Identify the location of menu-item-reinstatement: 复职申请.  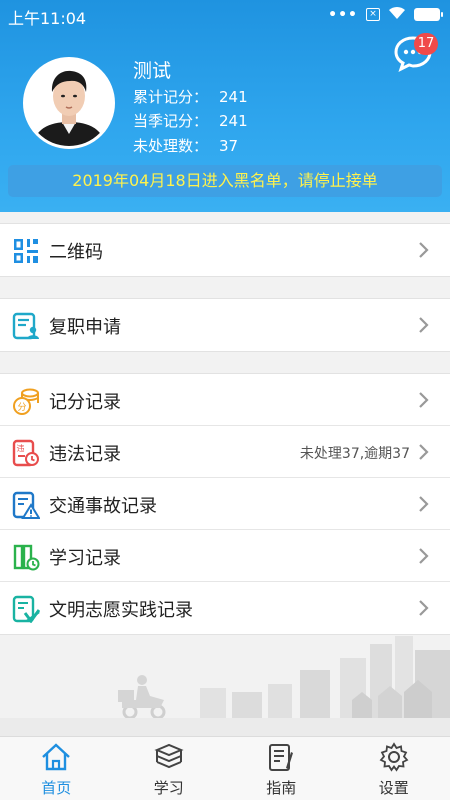
(225, 325).